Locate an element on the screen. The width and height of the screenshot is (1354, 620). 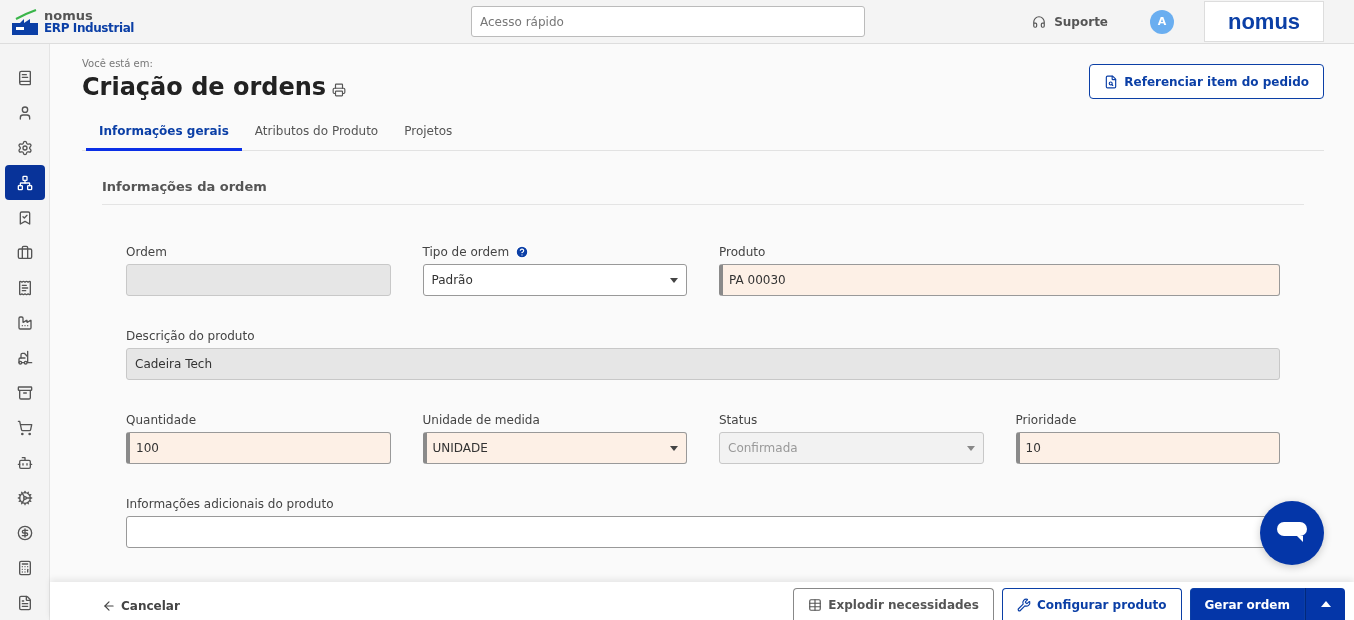
robot-icon is located at coordinates (24, 462).